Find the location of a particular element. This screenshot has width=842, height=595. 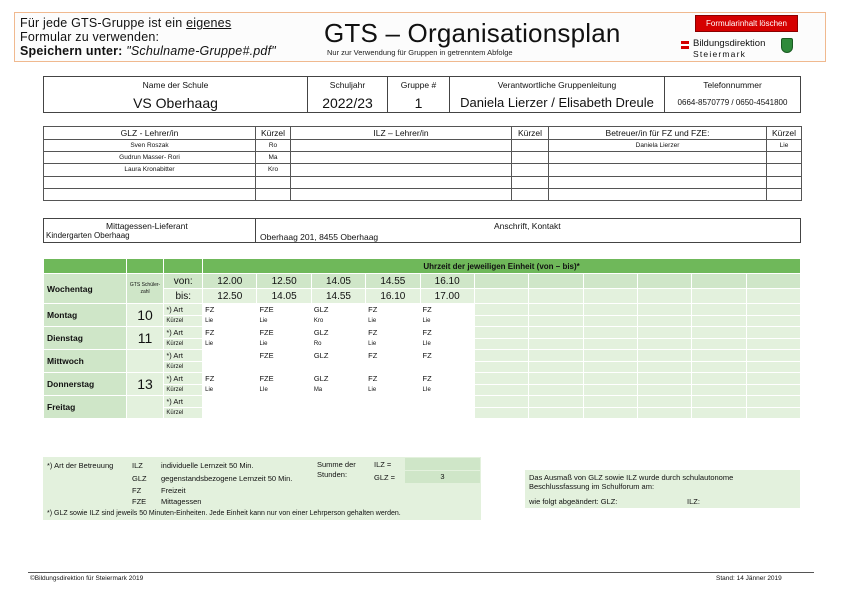

ilz-sum-field is located at coordinates (442, 464).